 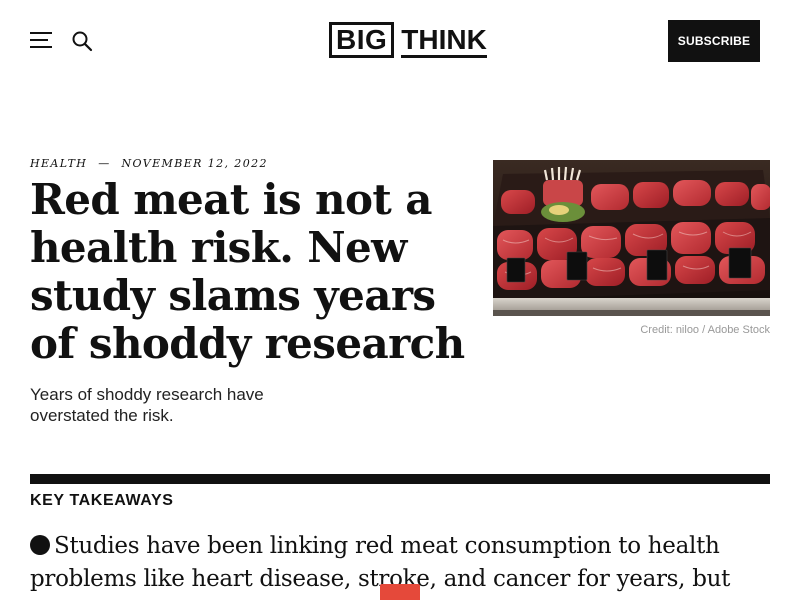 I want to click on bullet-icon, so click(x=40, y=545).